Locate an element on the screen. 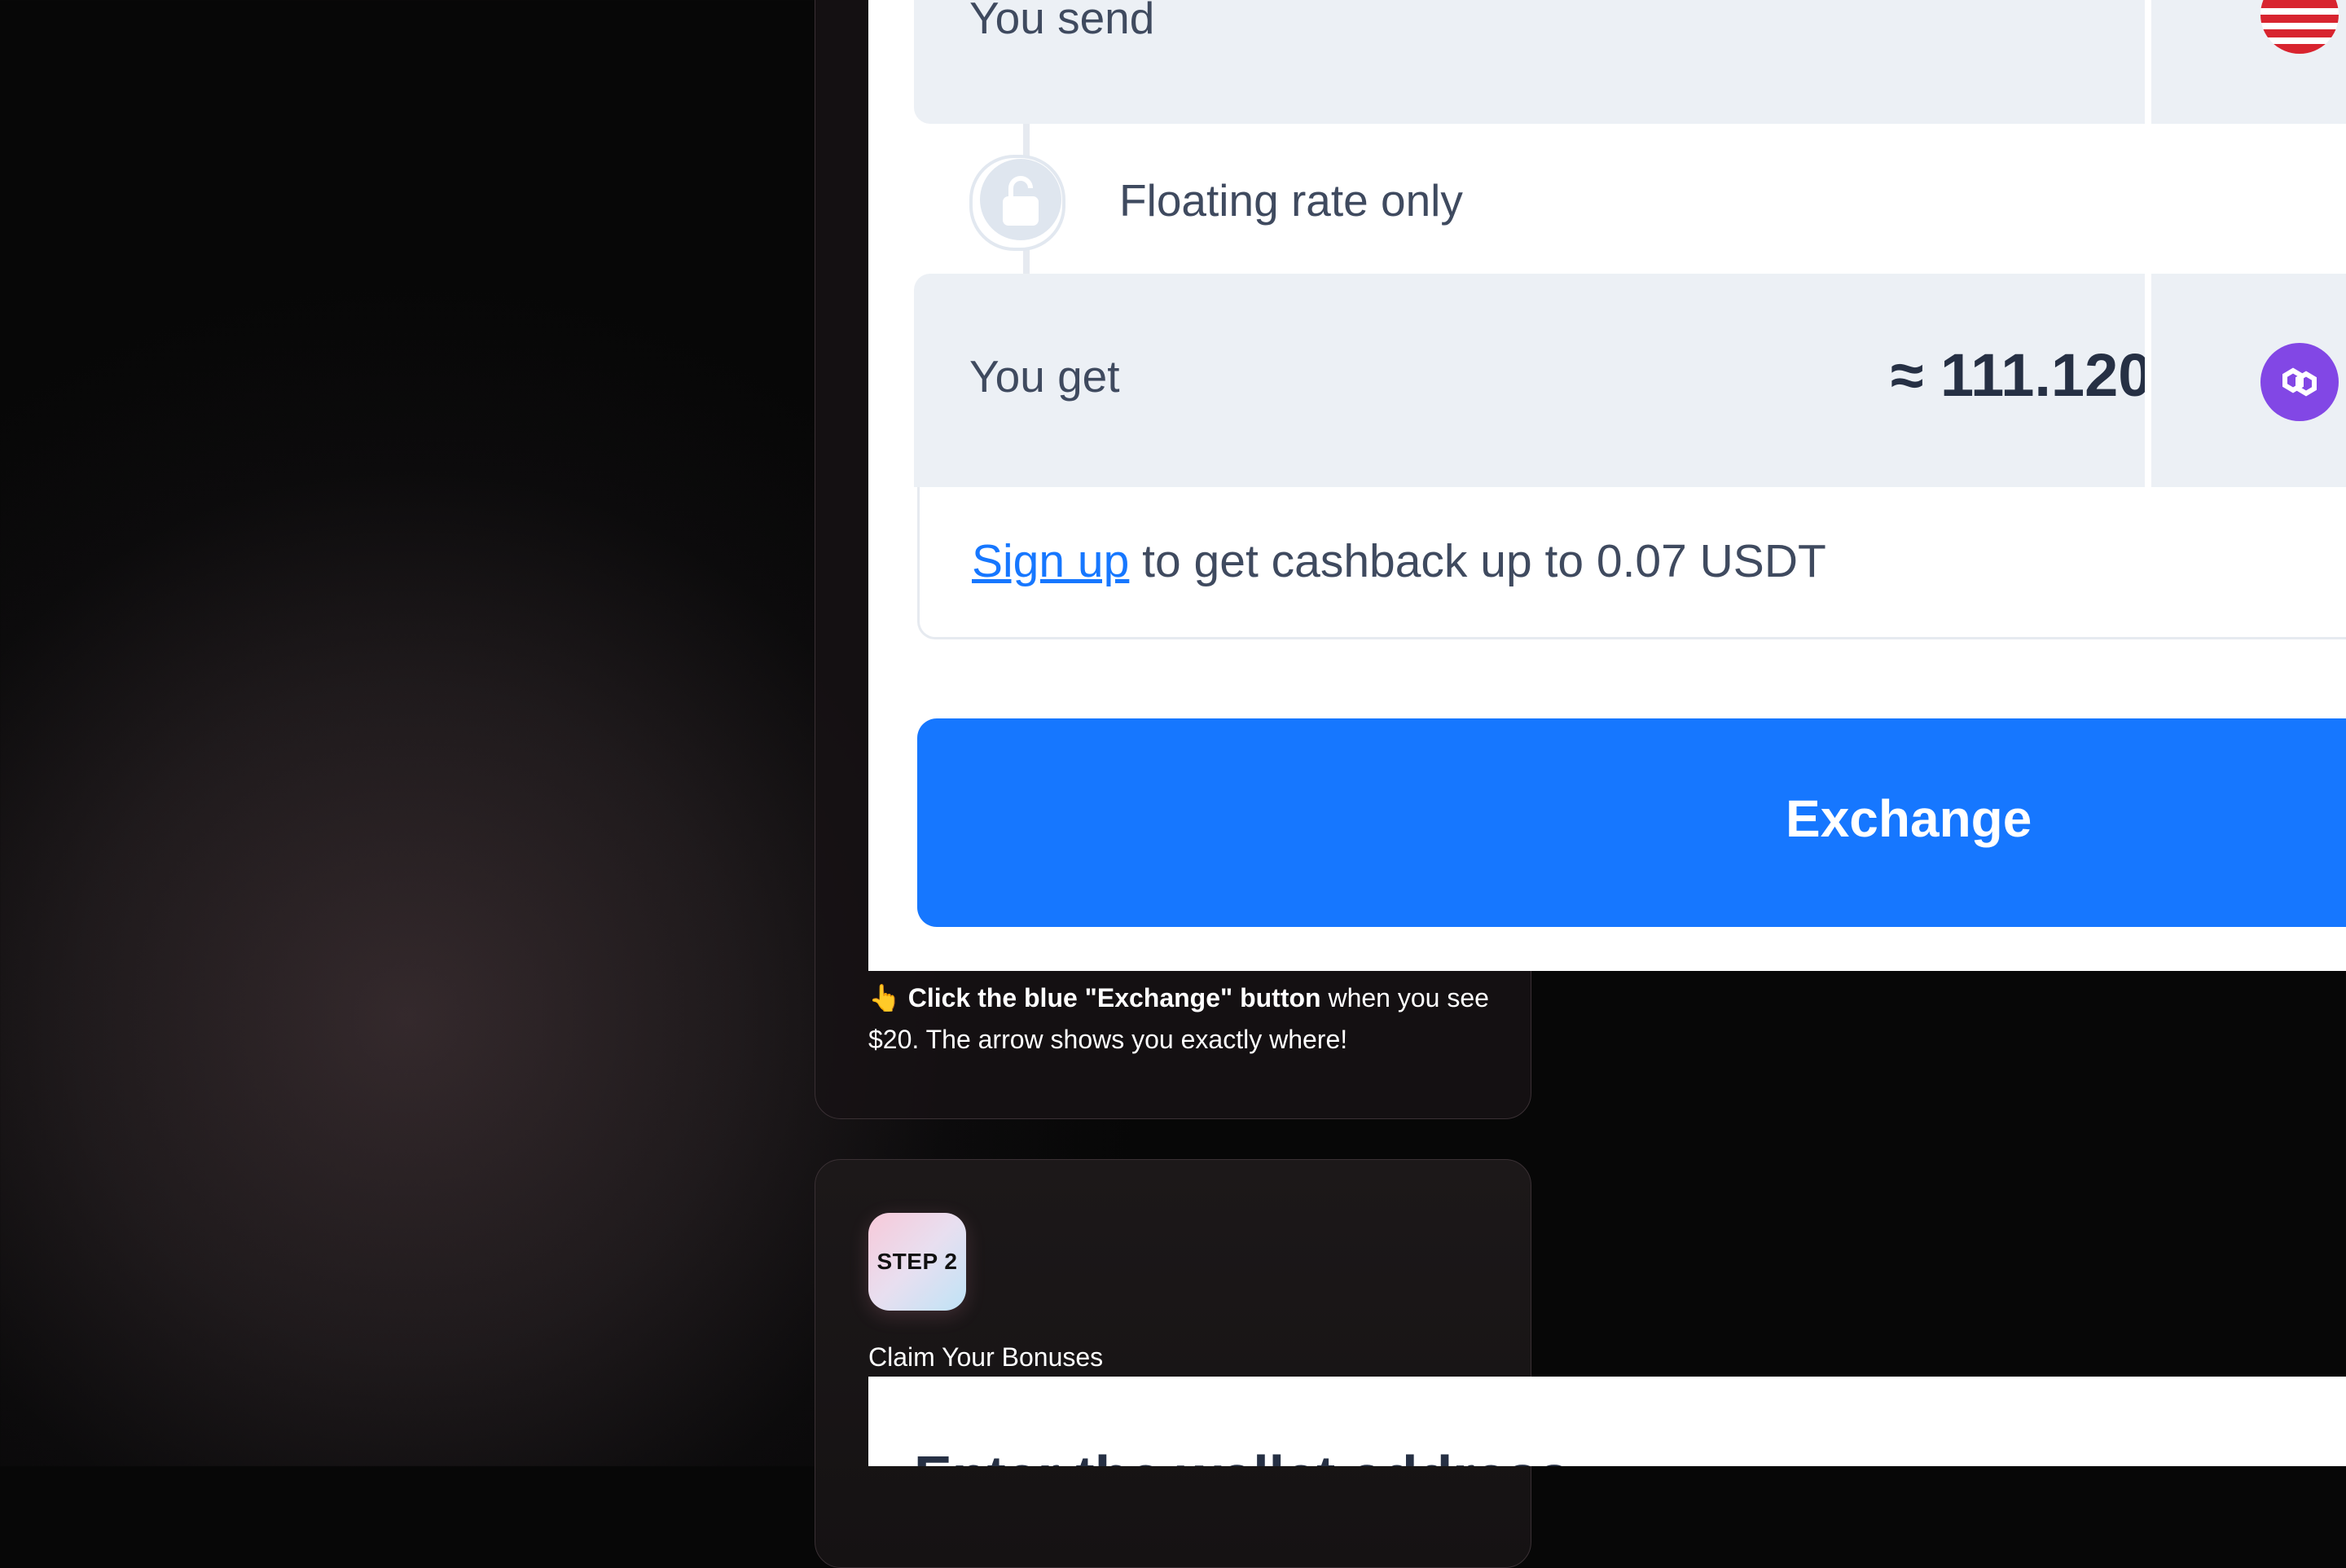  wallet-heading: Enter the wallet address is located at coordinates (1242, 1454).